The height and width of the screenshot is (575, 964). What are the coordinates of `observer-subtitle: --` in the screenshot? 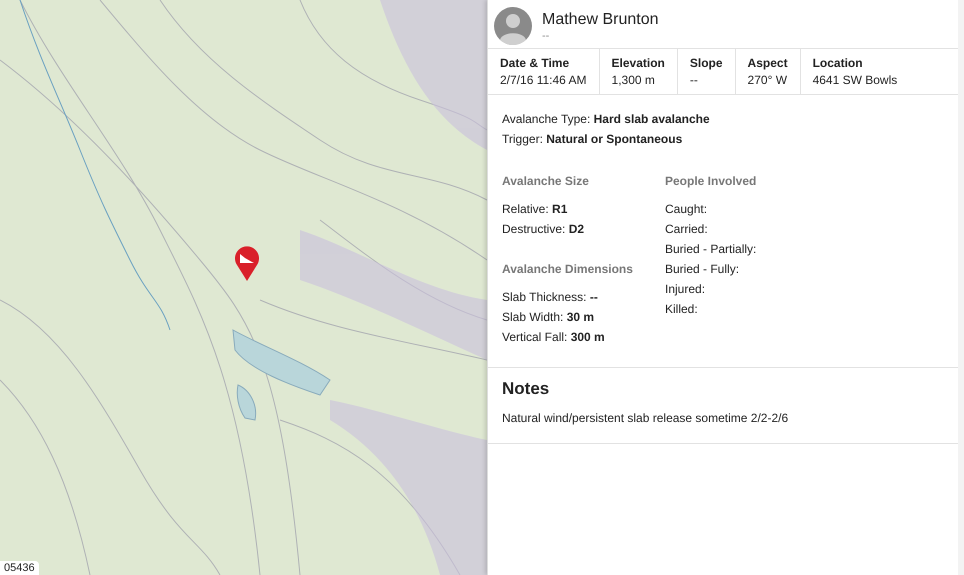 It's located at (546, 36).